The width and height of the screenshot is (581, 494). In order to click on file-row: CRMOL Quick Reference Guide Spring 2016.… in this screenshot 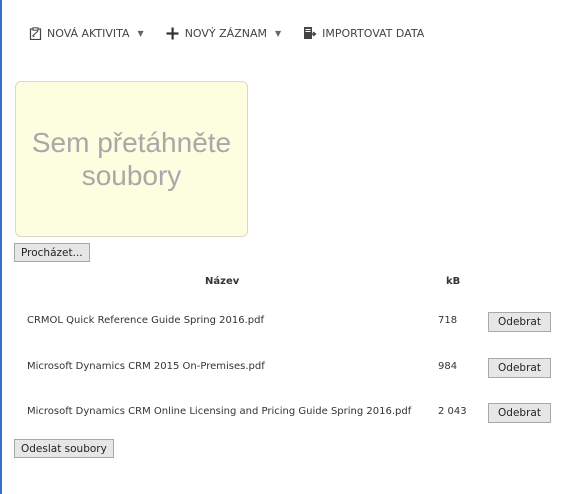, I will do `click(290, 322)`.